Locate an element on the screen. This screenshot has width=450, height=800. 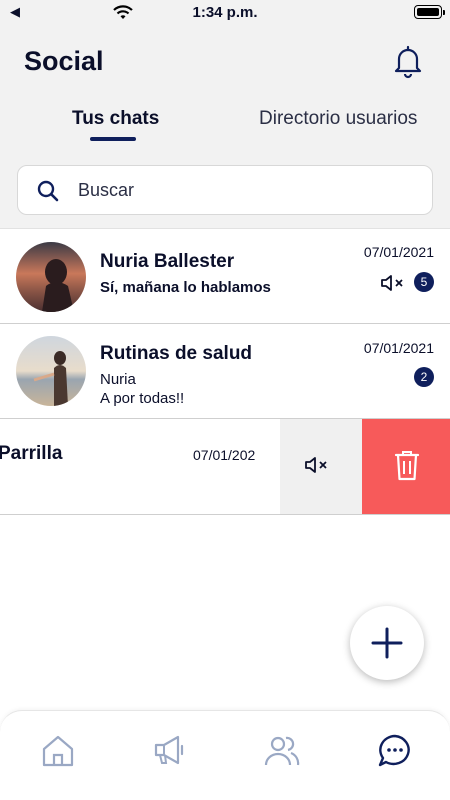
swipe-mute-button is located at coordinates (321, 466).